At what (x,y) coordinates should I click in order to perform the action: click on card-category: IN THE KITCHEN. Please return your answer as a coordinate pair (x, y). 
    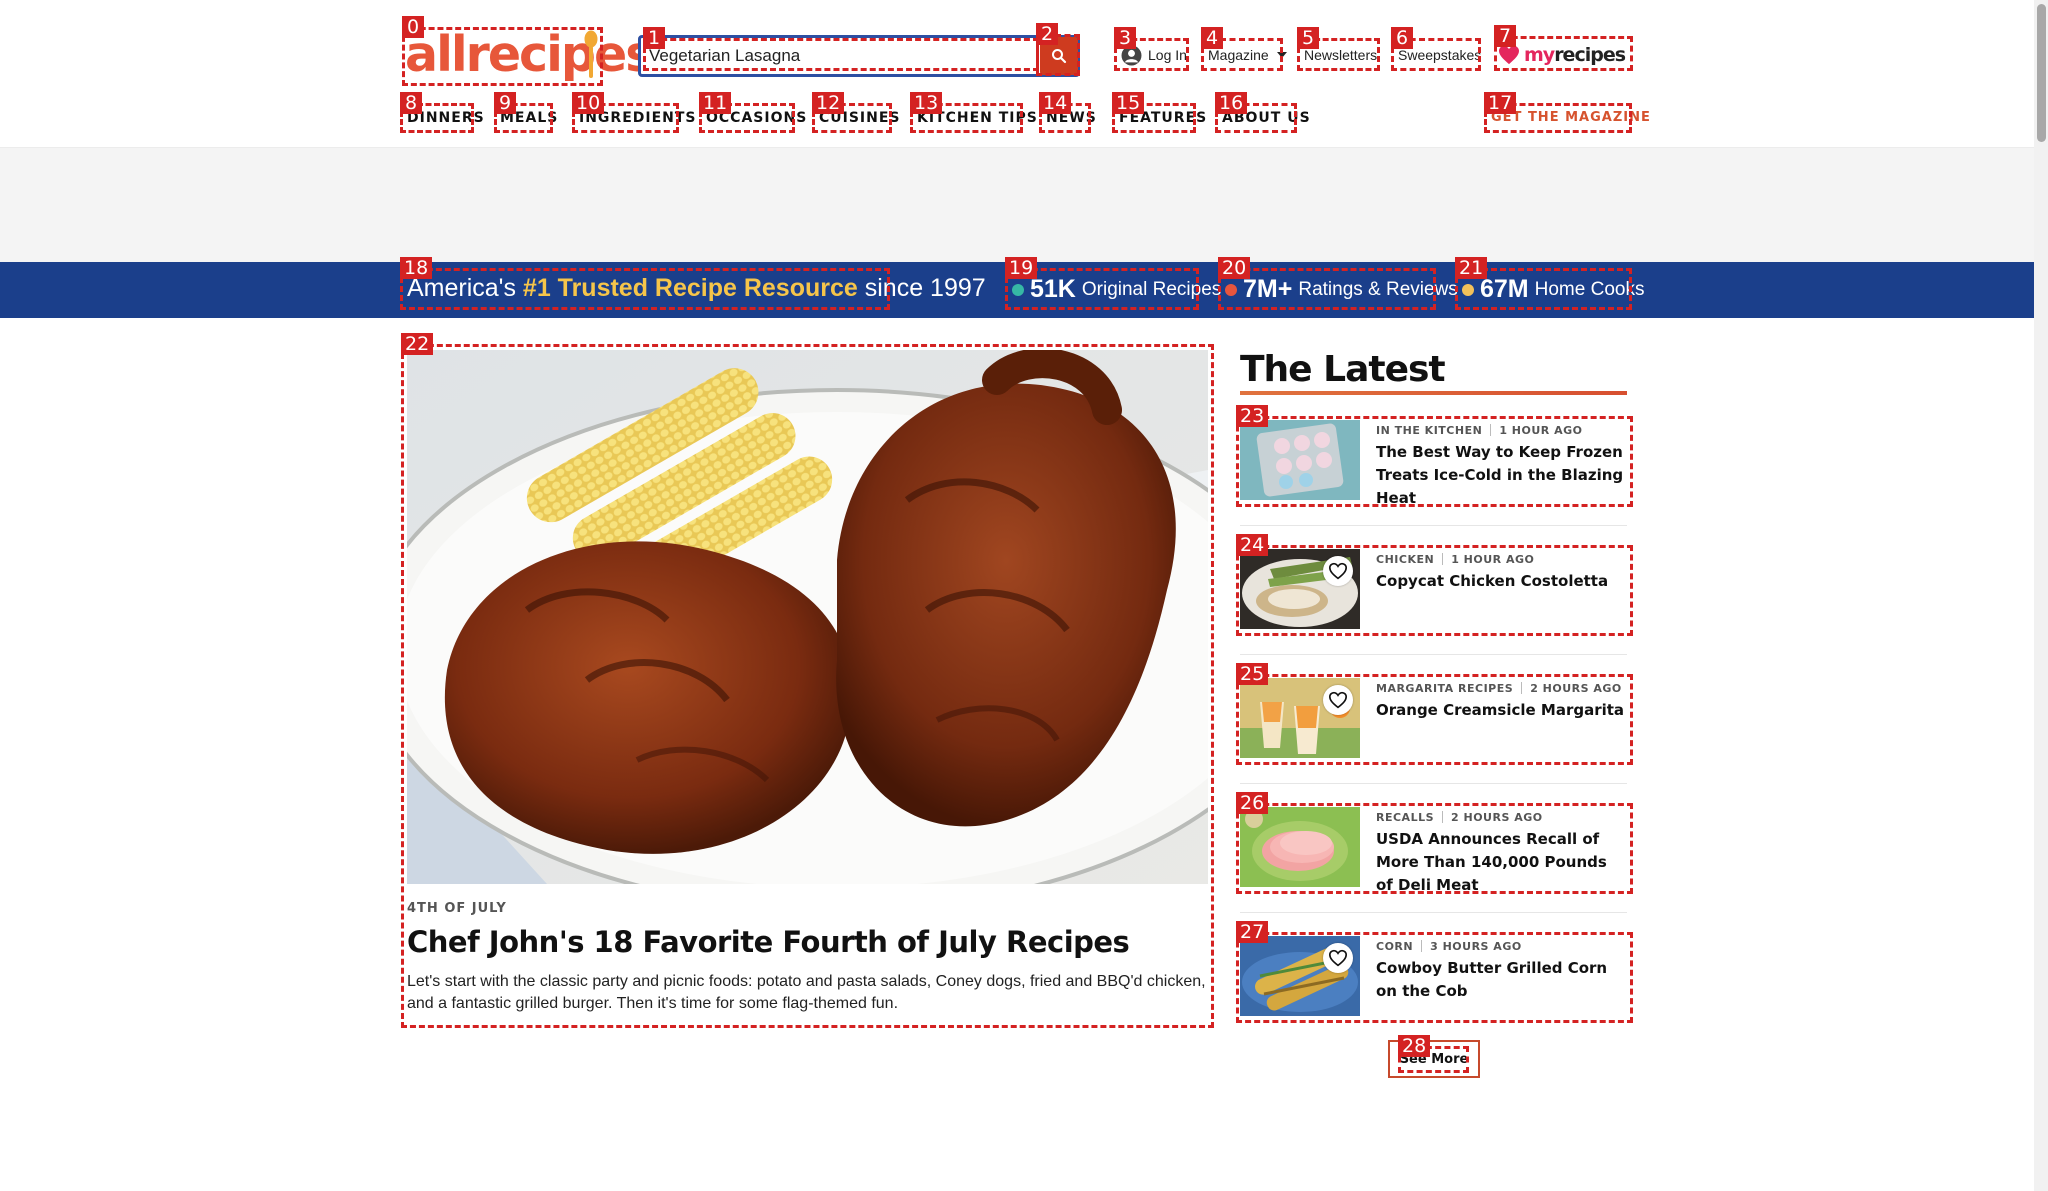
    Looking at the image, I should click on (1429, 430).